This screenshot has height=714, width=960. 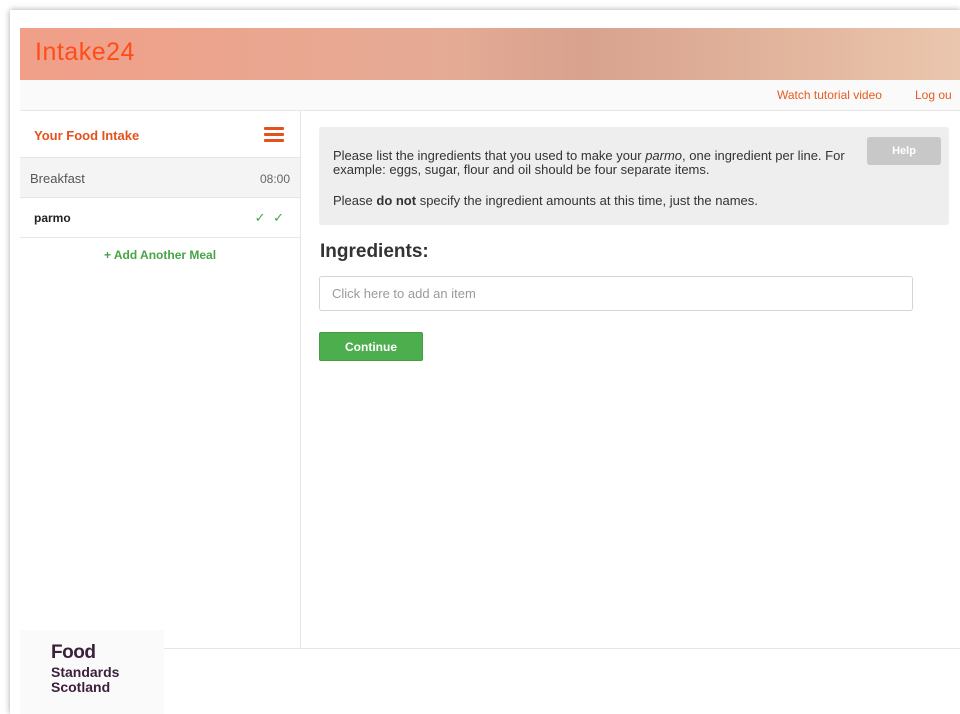 What do you see at coordinates (160, 178) in the screenshot?
I see `meal-item-breakfast: Breakfast 08:00` at bounding box center [160, 178].